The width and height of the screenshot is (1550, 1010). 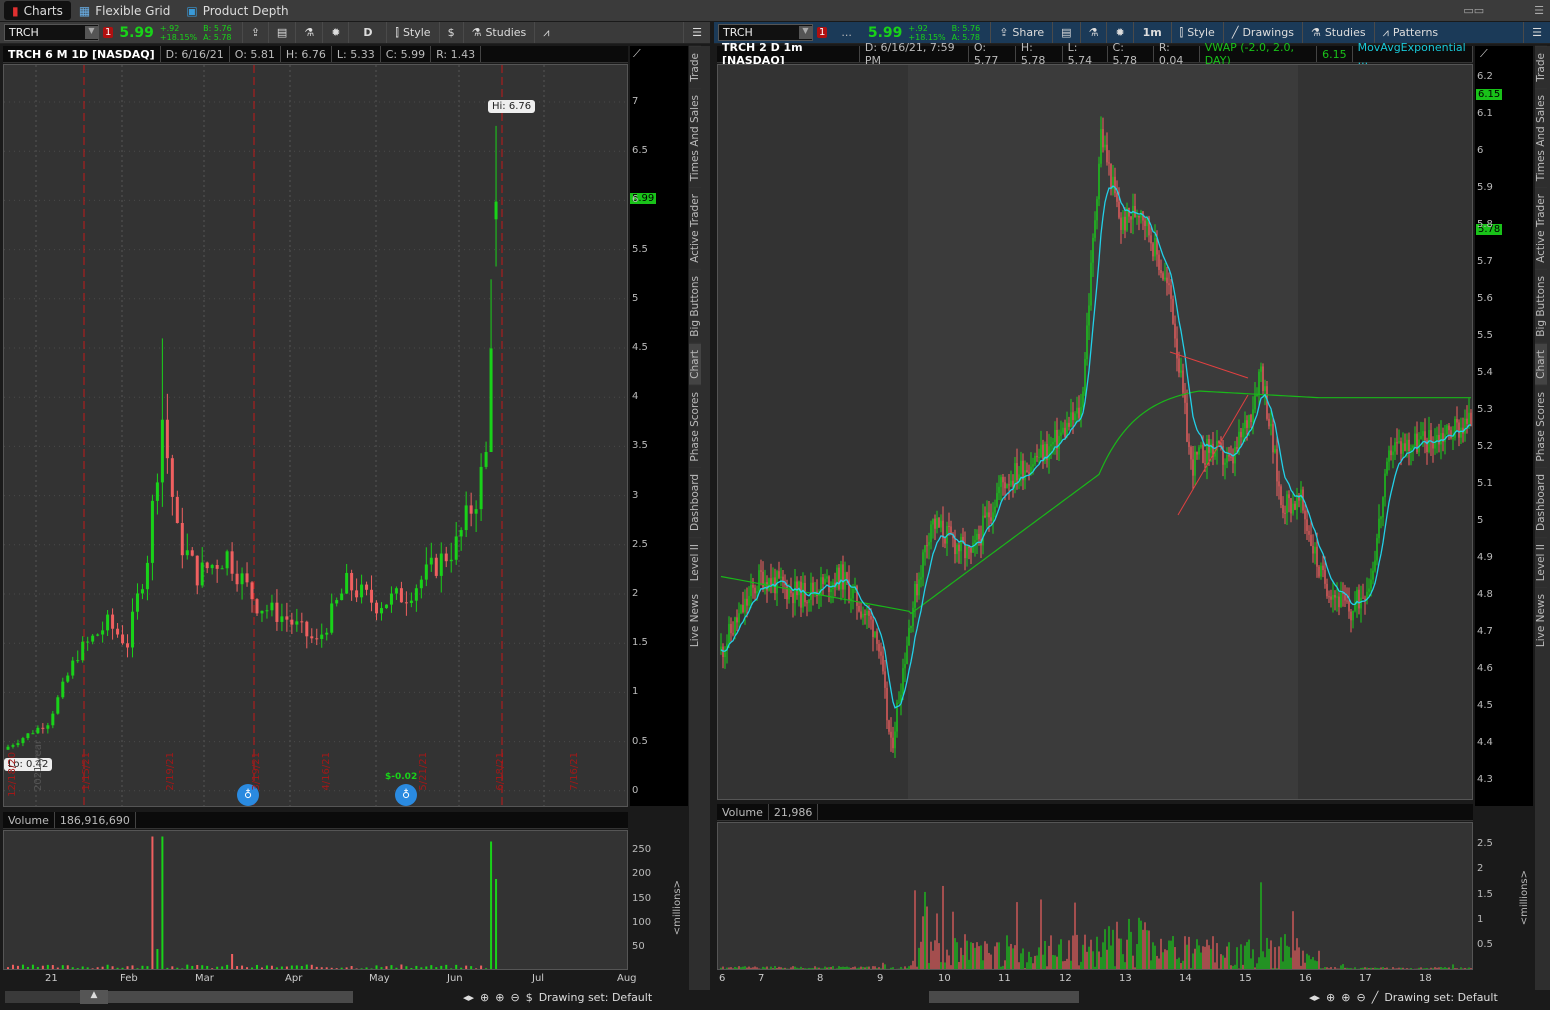 What do you see at coordinates (1473, 10) in the screenshot?
I see `layout-icon: ▭▭` at bounding box center [1473, 10].